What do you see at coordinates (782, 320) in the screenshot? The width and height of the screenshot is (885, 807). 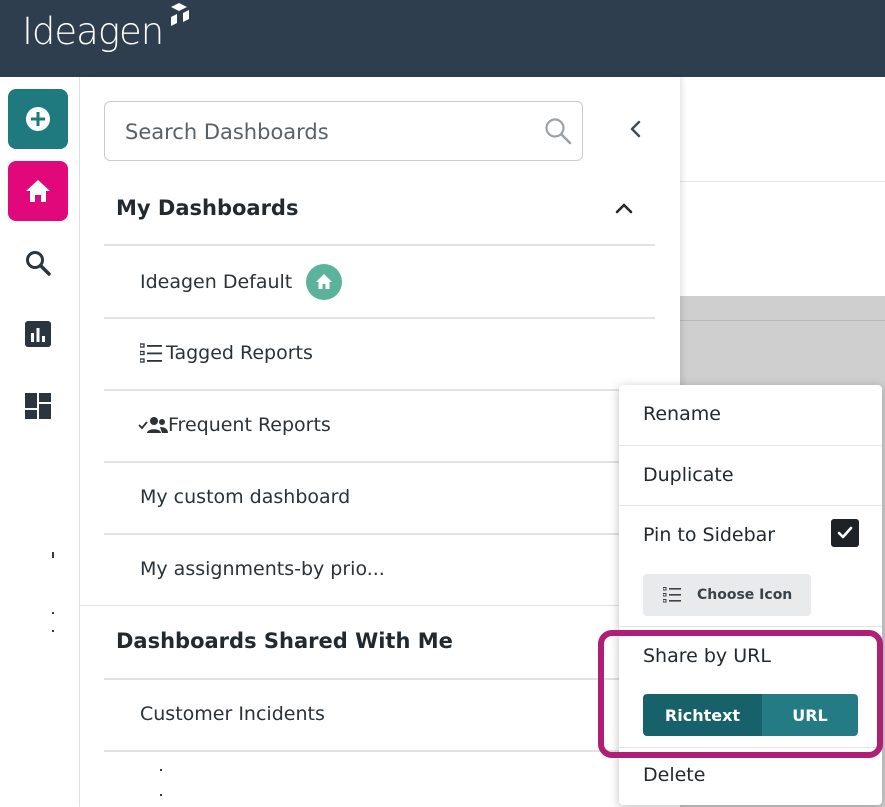 I see `widget-header-divider` at bounding box center [782, 320].